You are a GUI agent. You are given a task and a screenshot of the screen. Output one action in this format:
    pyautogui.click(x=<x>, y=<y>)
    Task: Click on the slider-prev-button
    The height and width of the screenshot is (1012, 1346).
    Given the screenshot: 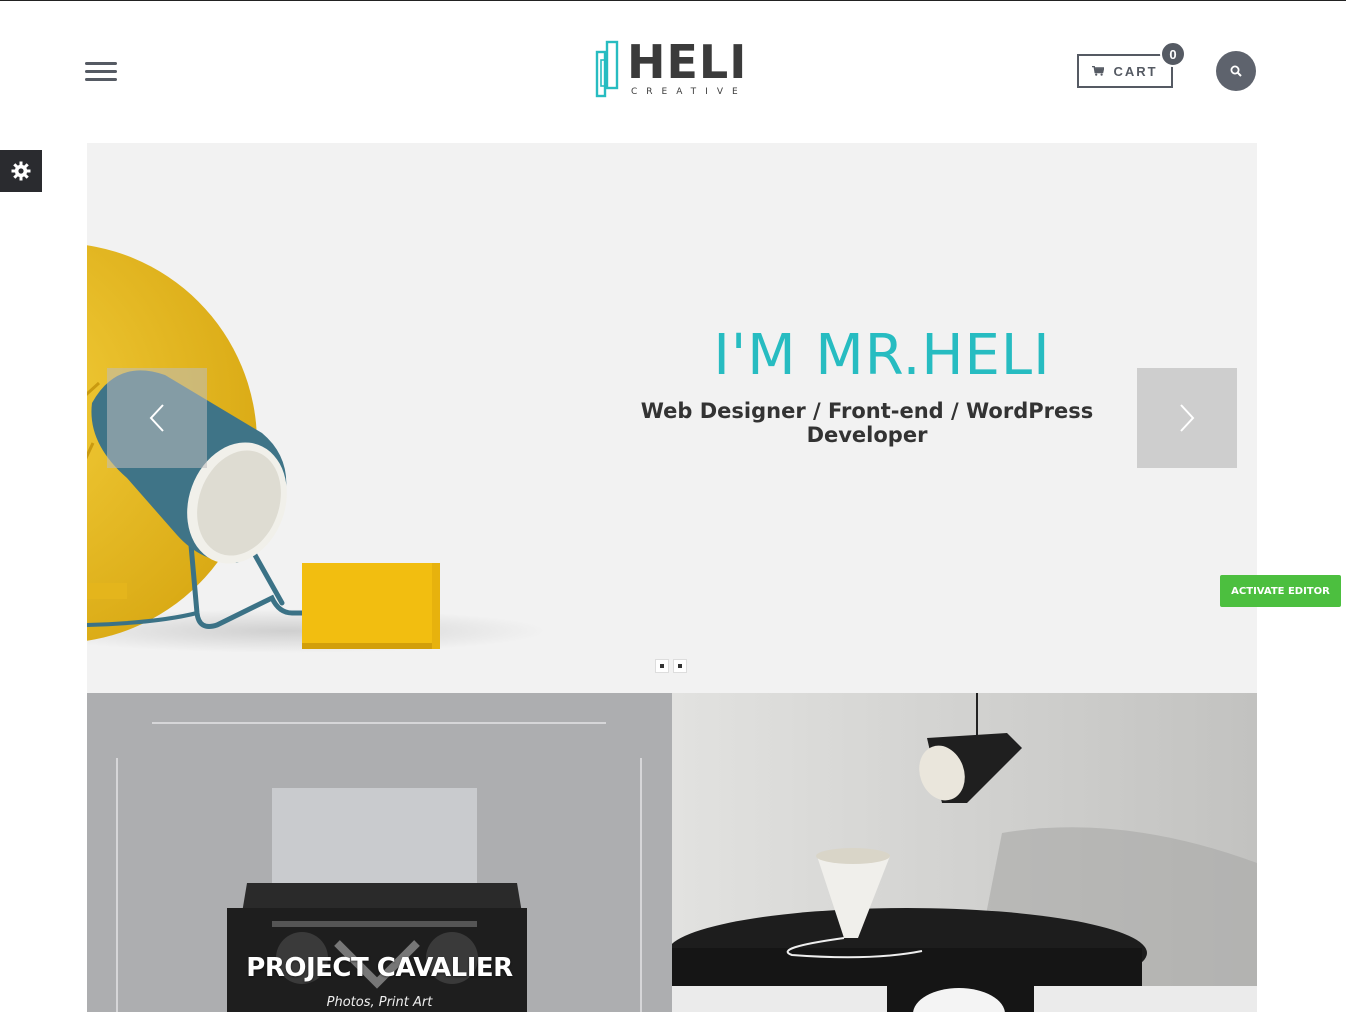 What is the action you would take?
    pyautogui.click(x=157, y=418)
    